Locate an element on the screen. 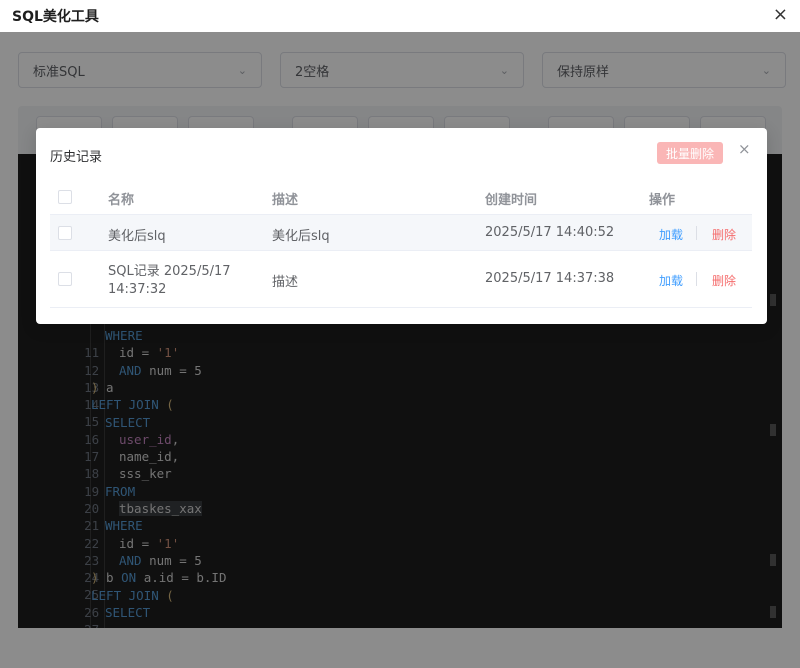  window-close-icon: × is located at coordinates (780, 14).